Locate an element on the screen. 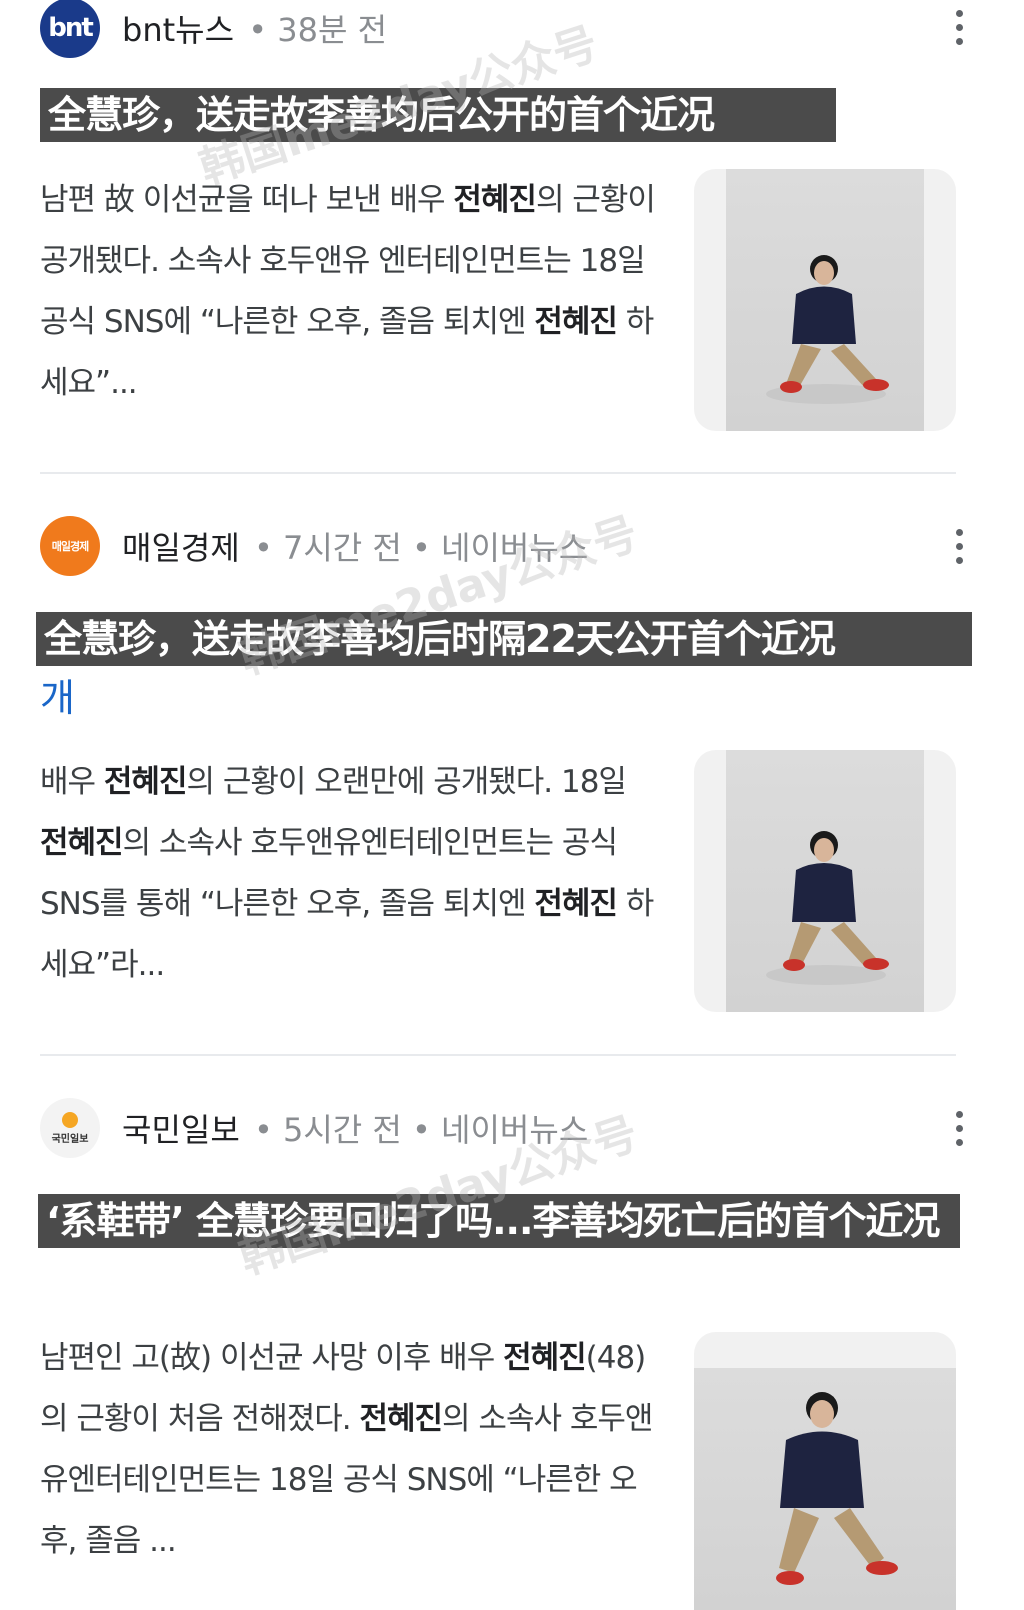 The width and height of the screenshot is (1024, 1610). source-row: 국민일보 국민일보 • 5시간 전 • 네이버뉴스 is located at coordinates (314, 1128).